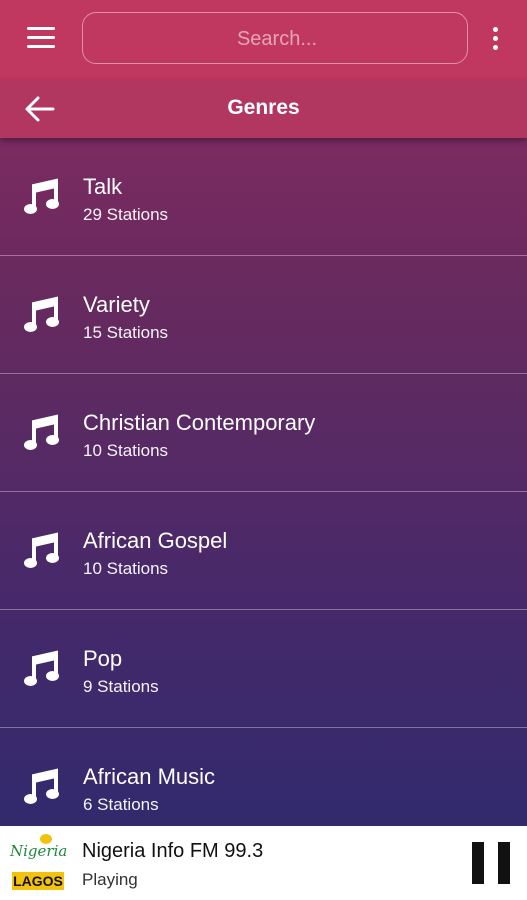  Describe the element at coordinates (263, 669) in the screenshot. I see `genre-item-pop: Pop 9 Stations` at that location.